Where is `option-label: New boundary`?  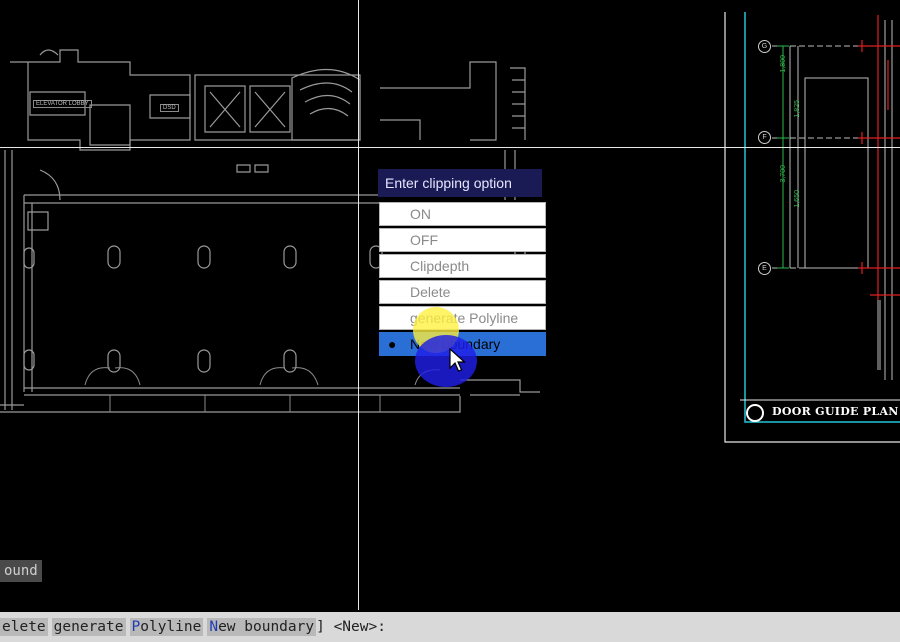 option-label: New boundary is located at coordinates (455, 344).